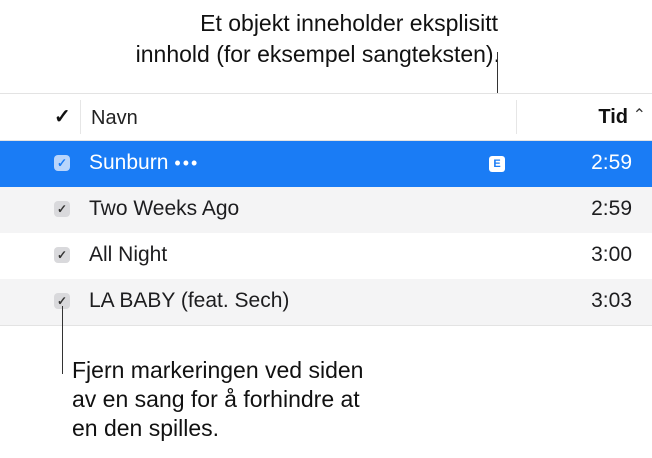  What do you see at coordinates (611, 300) in the screenshot?
I see `song-time: 3:03` at bounding box center [611, 300].